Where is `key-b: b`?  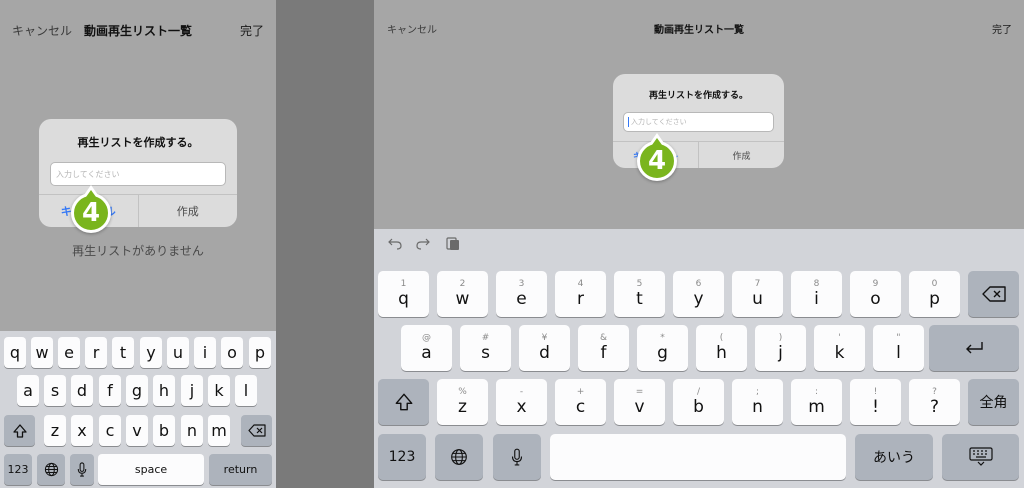
key-b: b is located at coordinates (164, 430).